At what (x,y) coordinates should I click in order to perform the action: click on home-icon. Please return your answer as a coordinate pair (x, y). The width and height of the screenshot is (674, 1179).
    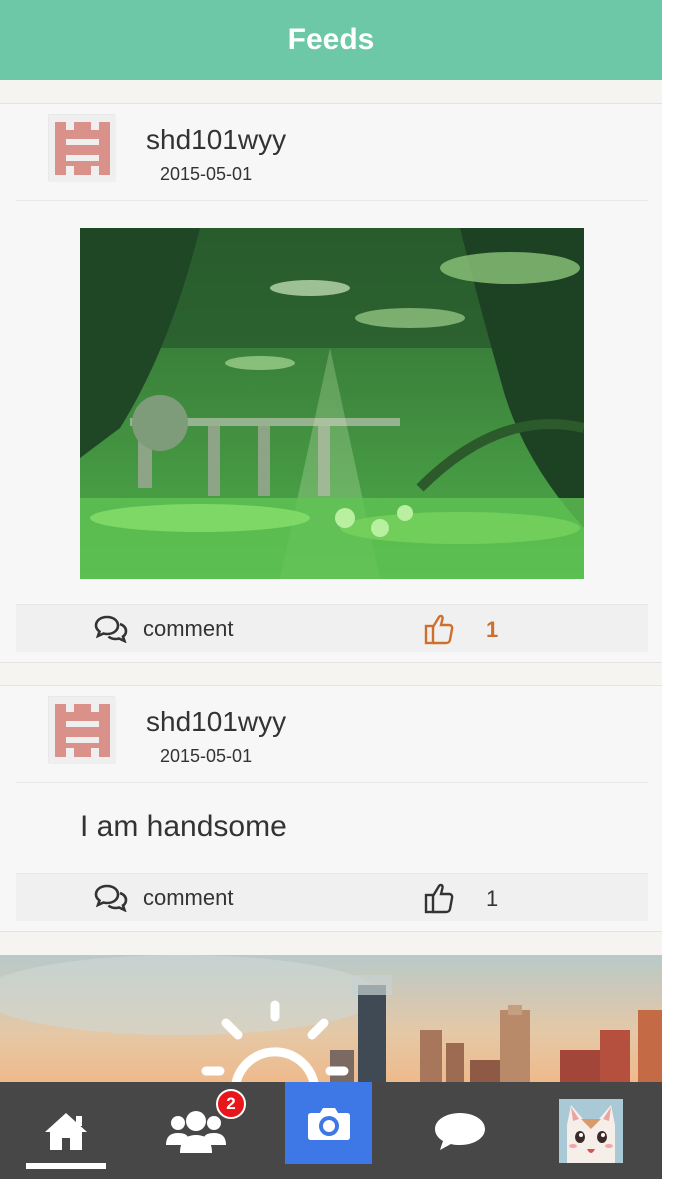
    Looking at the image, I should click on (66, 1131).